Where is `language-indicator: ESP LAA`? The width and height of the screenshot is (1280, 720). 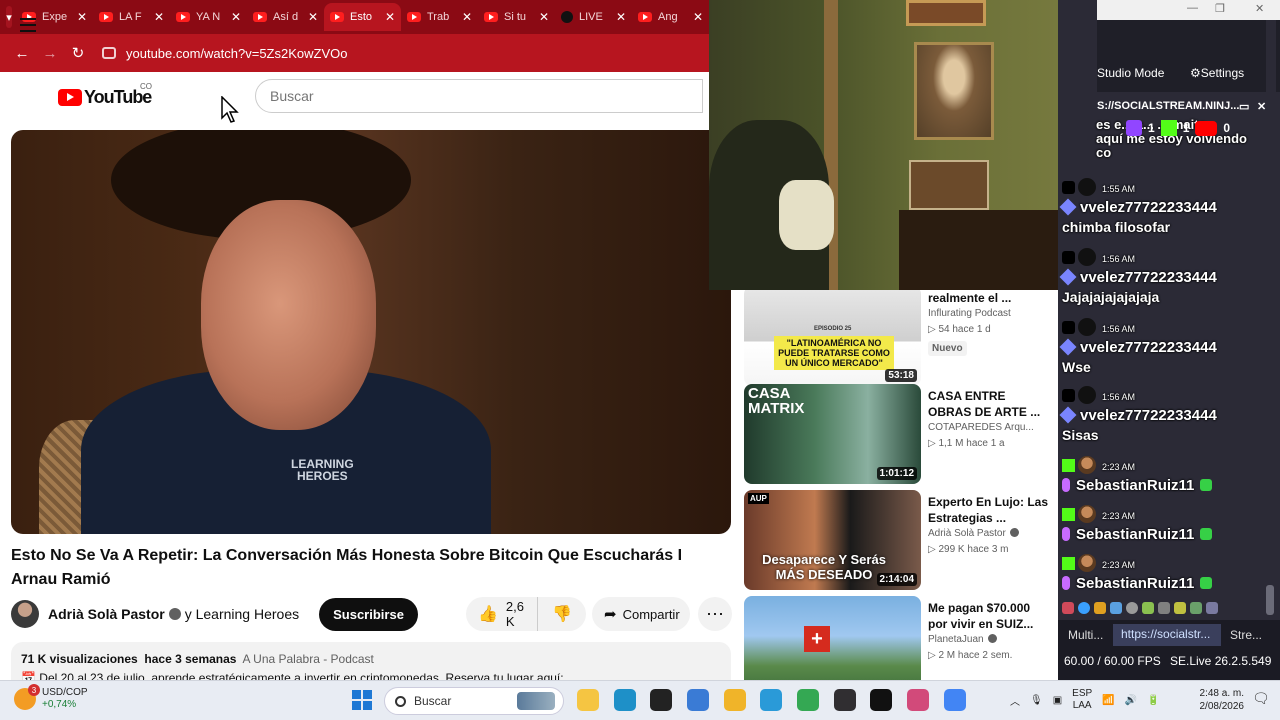
language-indicator: ESP LAA is located at coordinates (1082, 700).